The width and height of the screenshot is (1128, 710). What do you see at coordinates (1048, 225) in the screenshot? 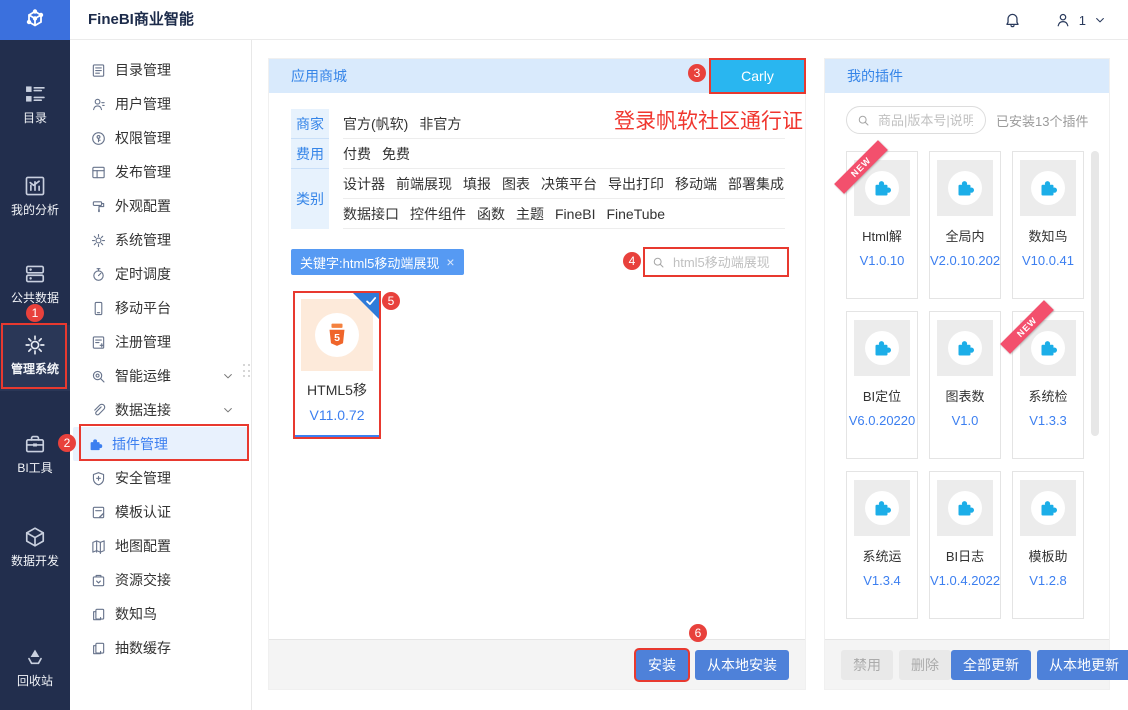
I see `installed-plugin-card: 数知鸟 V10.0.41` at bounding box center [1048, 225].